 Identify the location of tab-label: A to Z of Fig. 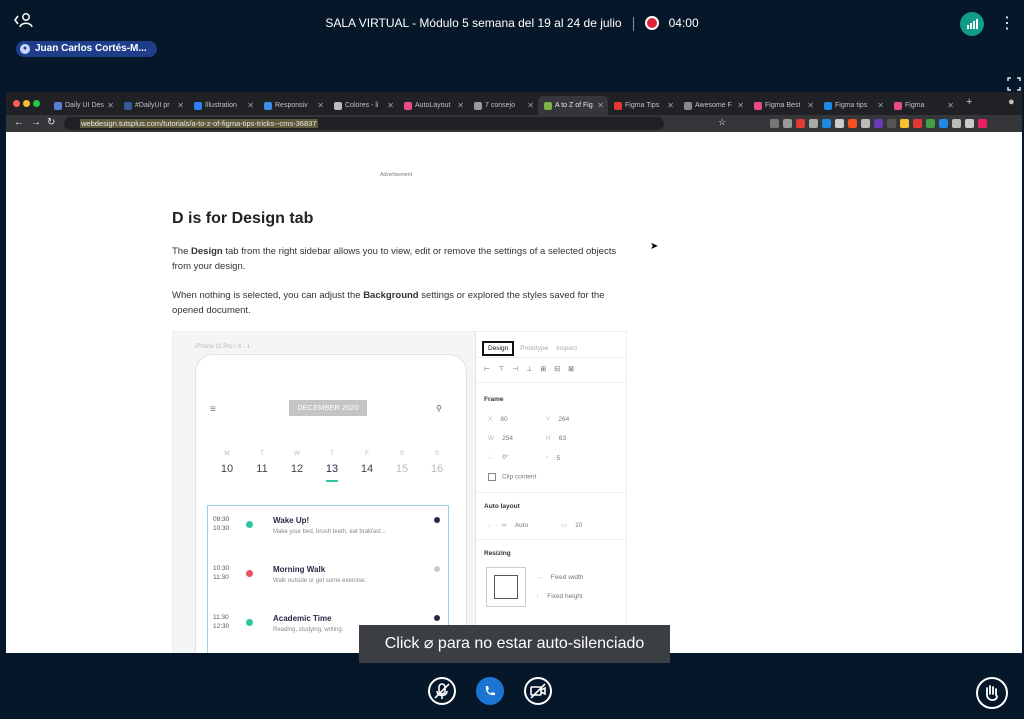
(574, 105).